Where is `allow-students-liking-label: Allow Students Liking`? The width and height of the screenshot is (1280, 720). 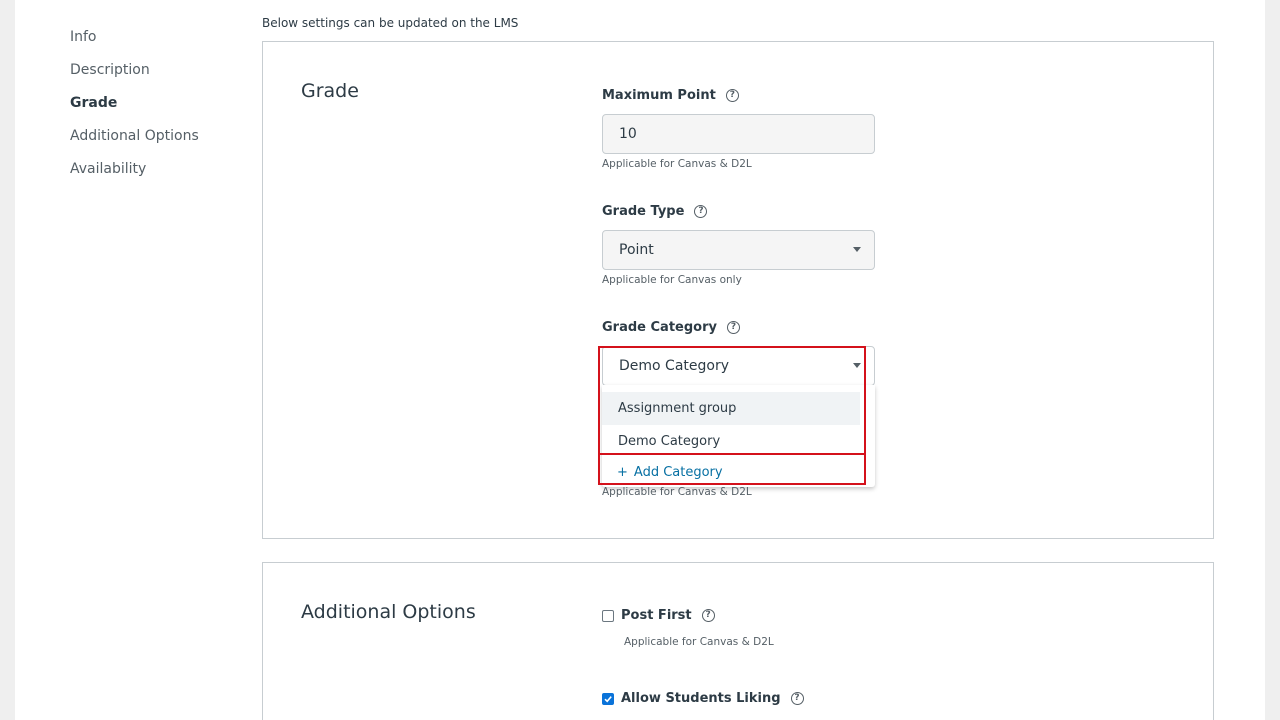
allow-students-liking-label: Allow Students Liking is located at coordinates (701, 698).